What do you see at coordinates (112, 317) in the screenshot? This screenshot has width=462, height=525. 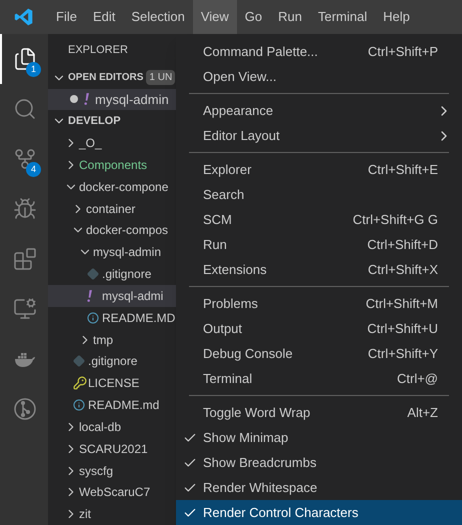 I see `tree-item: README.MD` at bounding box center [112, 317].